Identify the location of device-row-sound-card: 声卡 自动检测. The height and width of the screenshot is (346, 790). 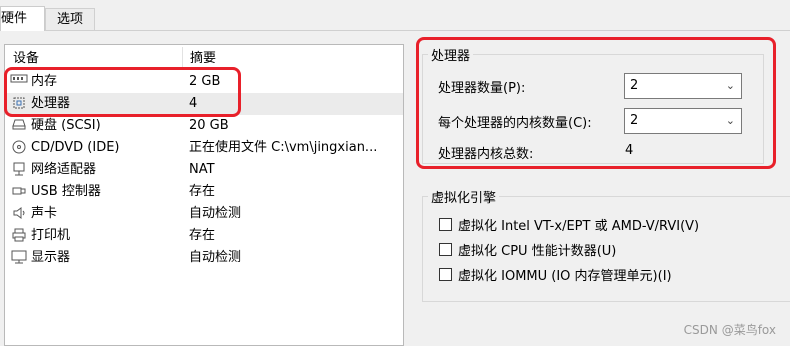
(204, 214).